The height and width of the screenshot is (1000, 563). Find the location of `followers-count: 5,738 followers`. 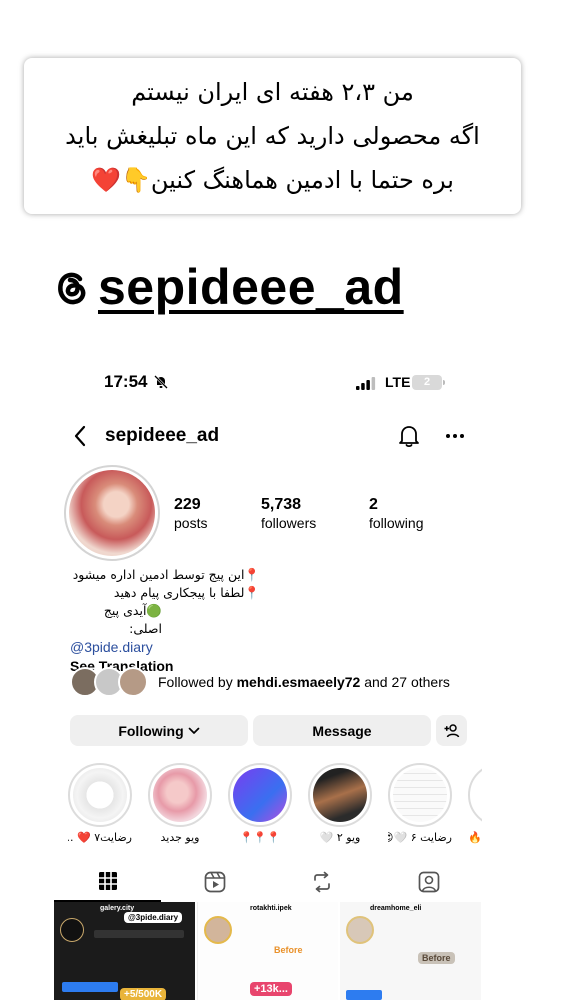

followers-count: 5,738 followers is located at coordinates (288, 513).